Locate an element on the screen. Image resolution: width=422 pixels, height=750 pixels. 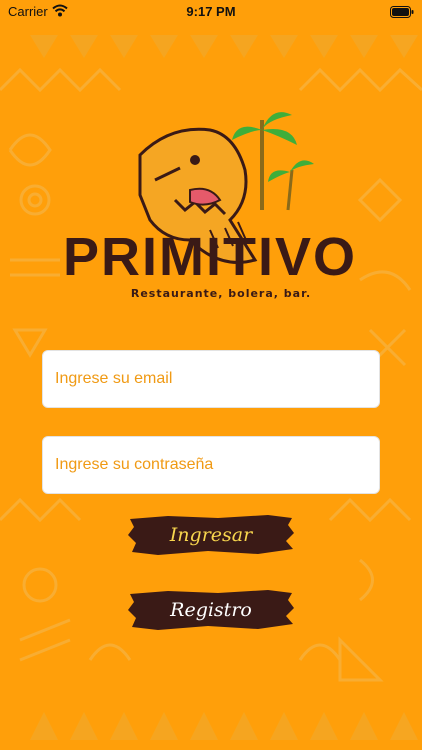
password-input is located at coordinates (211, 465).